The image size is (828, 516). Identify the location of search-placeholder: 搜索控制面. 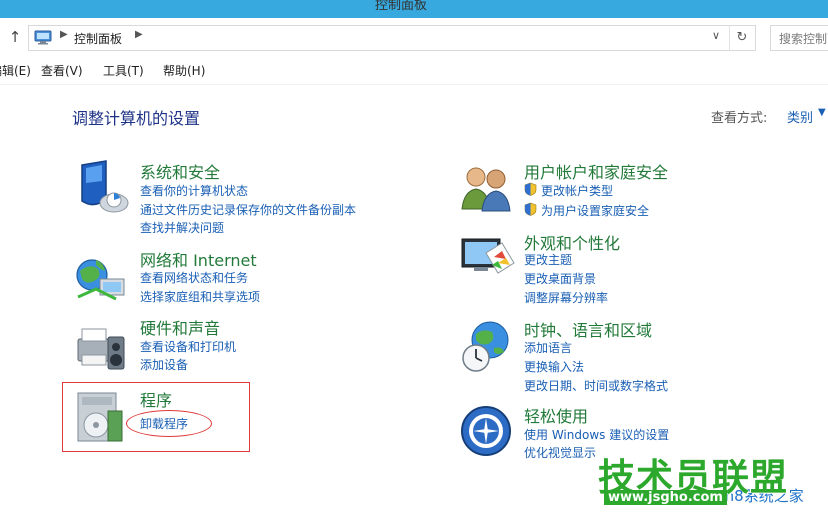
(803, 39).